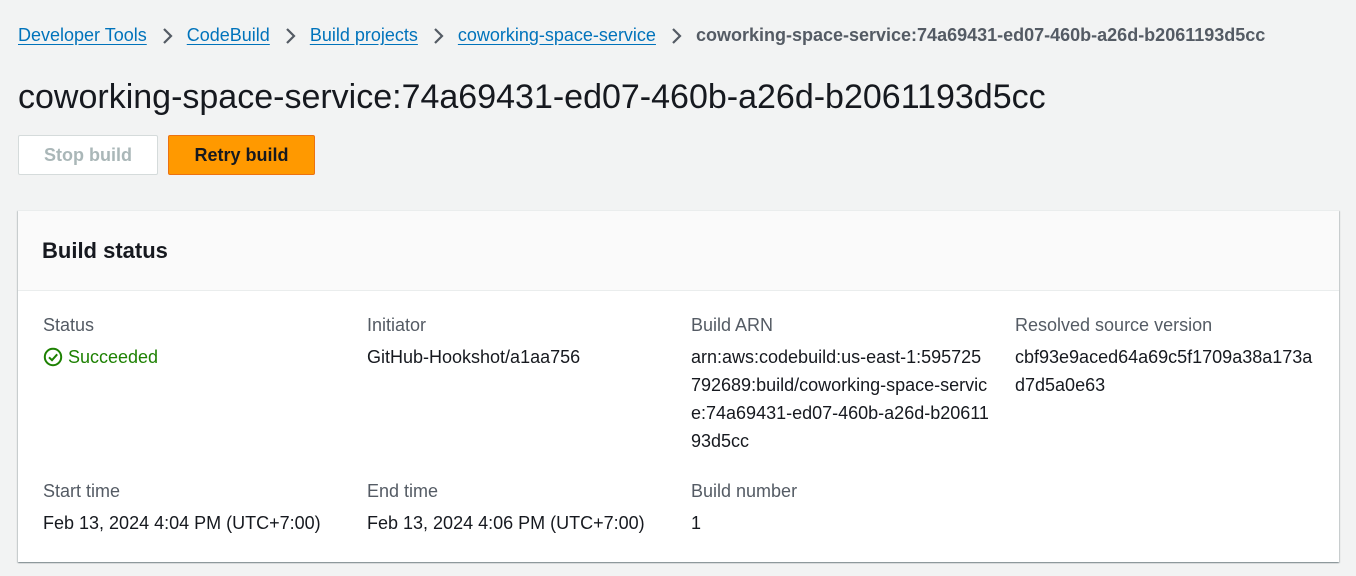  Describe the element at coordinates (105, 250) in the screenshot. I see `panel-title: Build status` at that location.